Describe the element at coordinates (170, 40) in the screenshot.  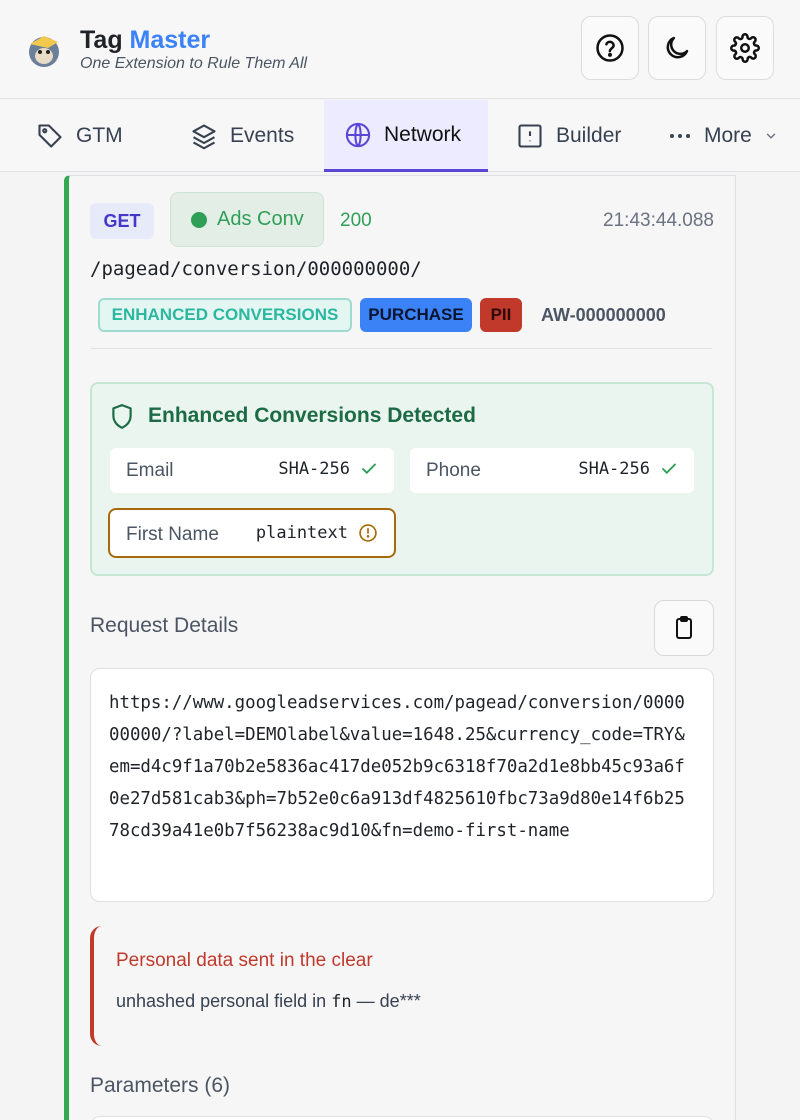
I see `app-title-accent: Master` at that location.